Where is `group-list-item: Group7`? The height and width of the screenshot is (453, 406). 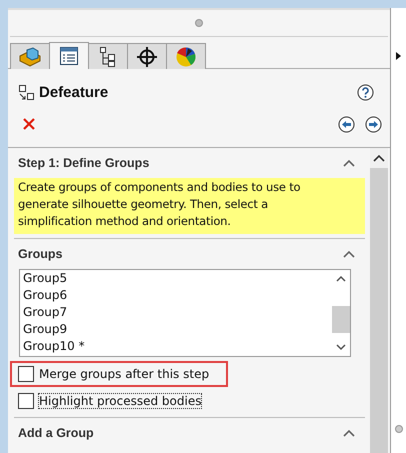
group-list-item: Group7 is located at coordinates (177, 312).